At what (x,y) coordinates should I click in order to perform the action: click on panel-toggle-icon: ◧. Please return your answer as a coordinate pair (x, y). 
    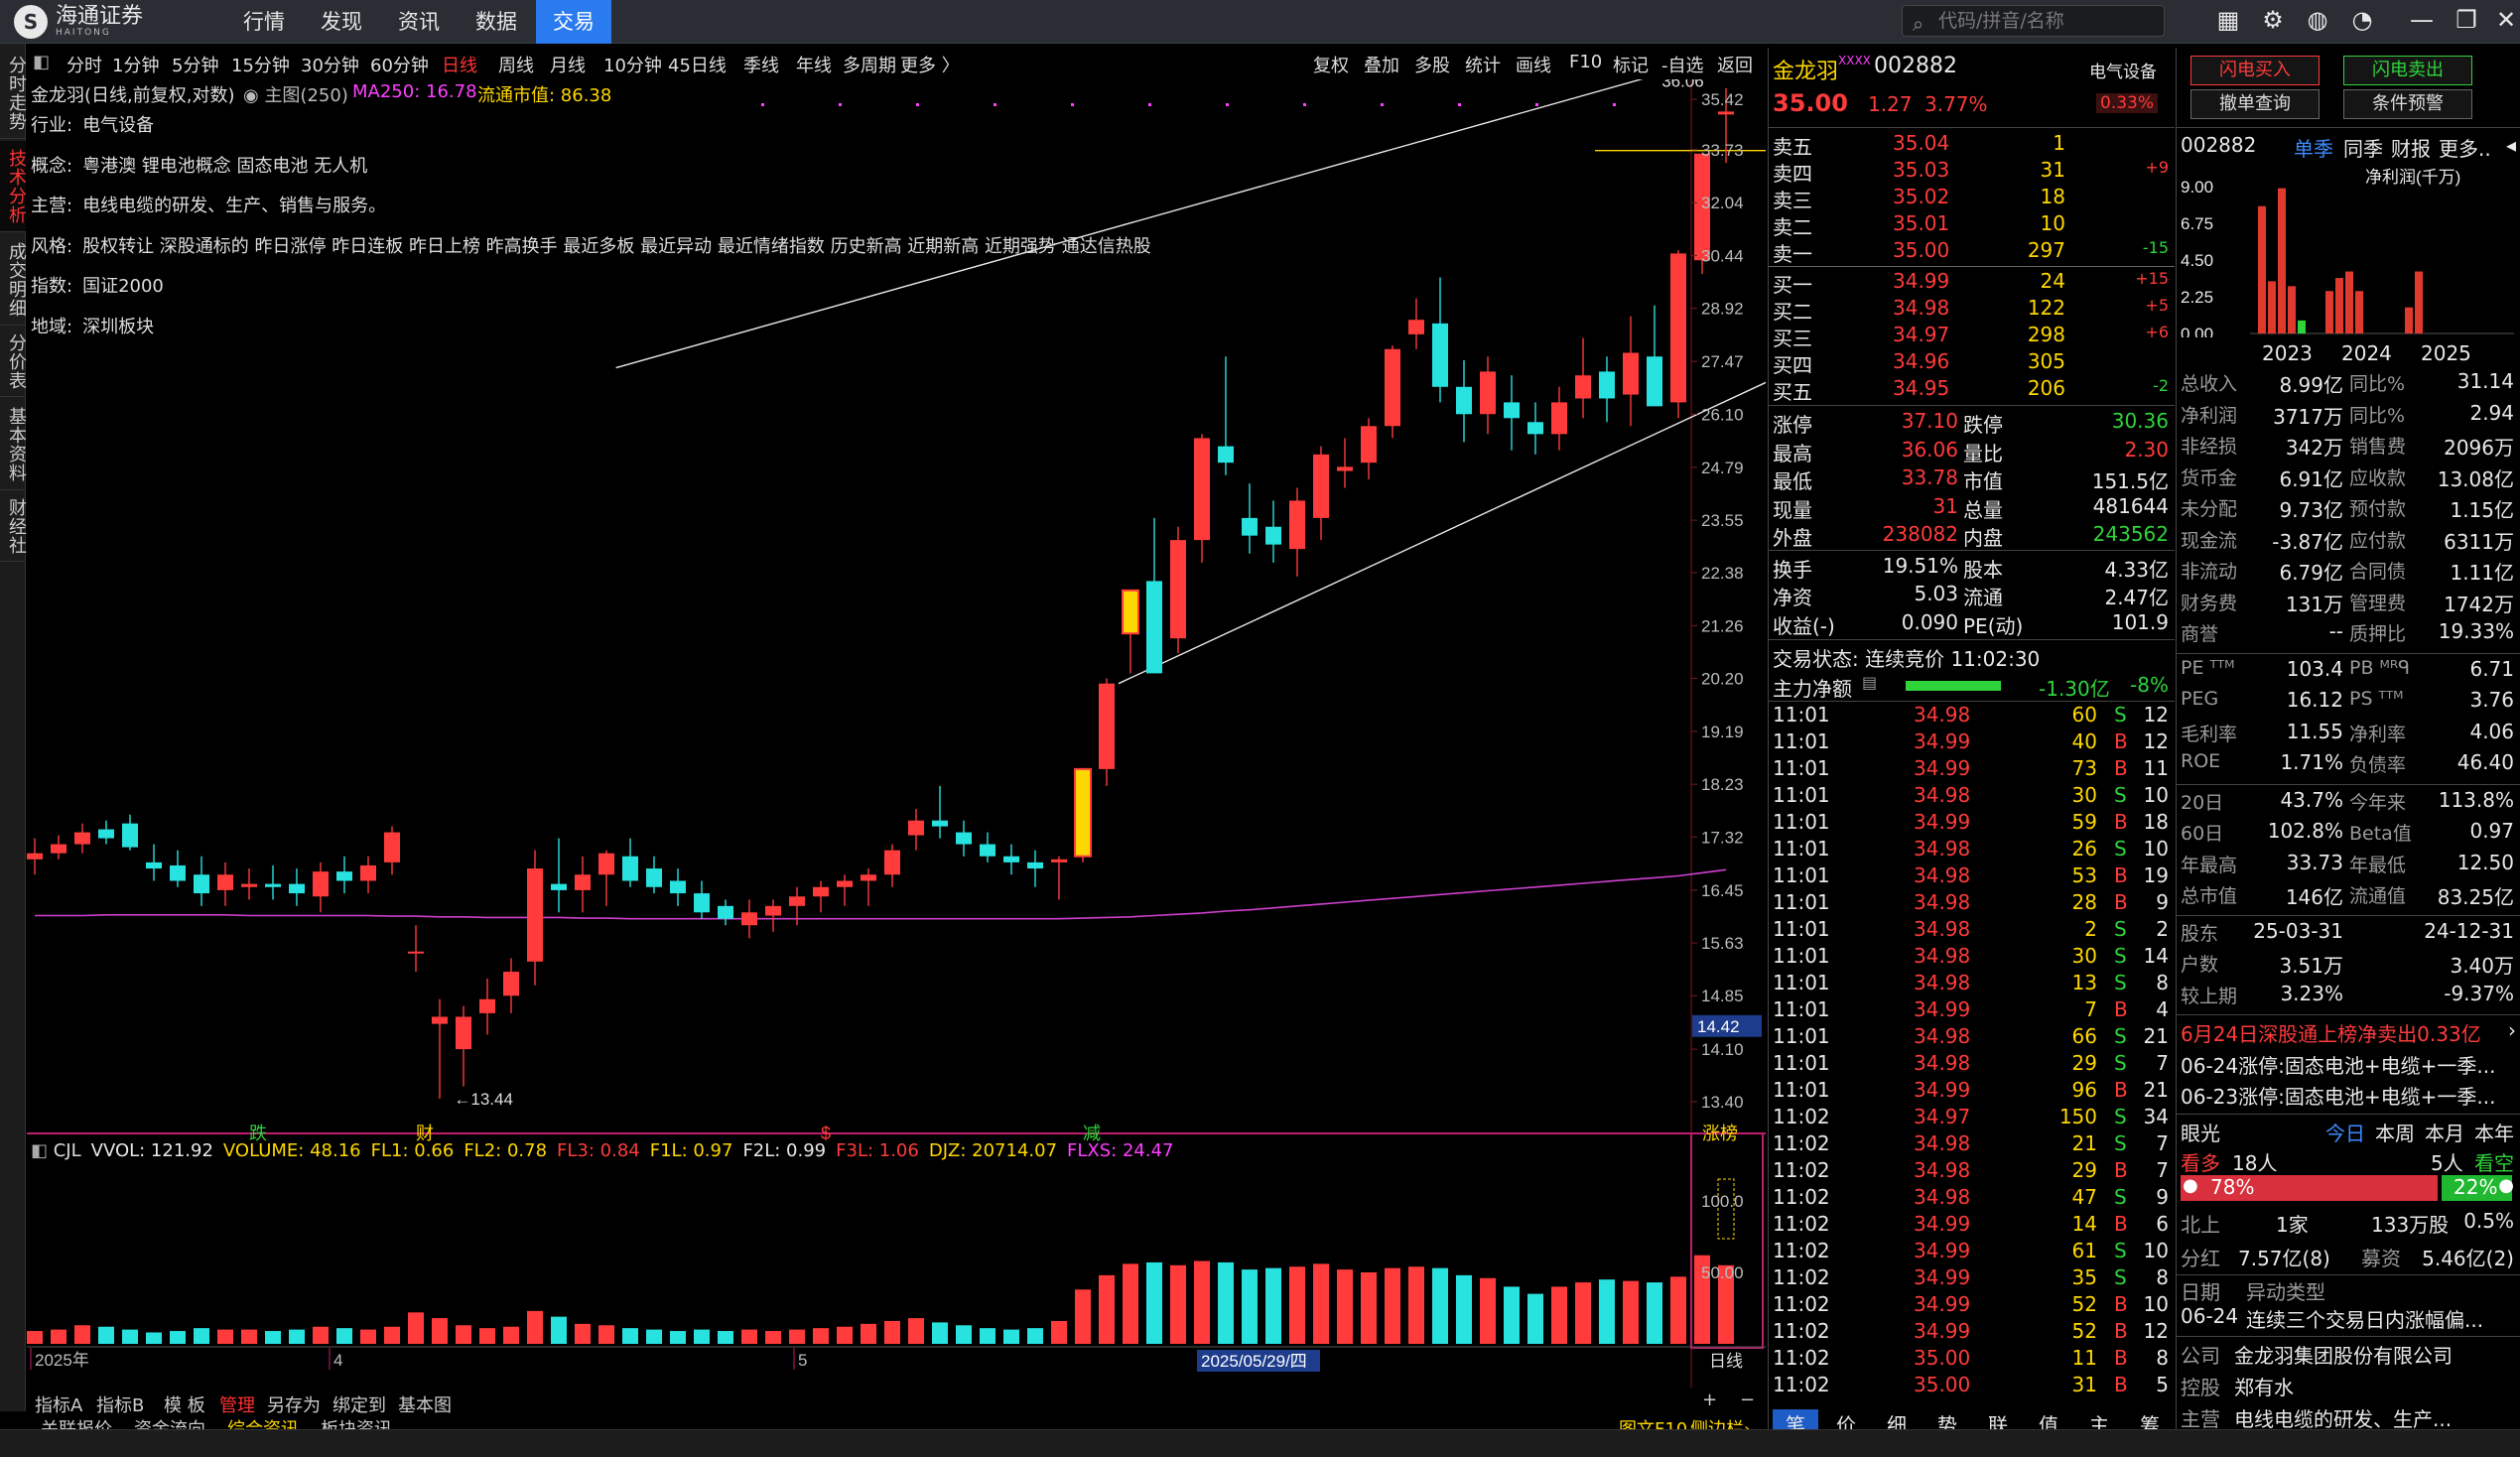
    Looking at the image, I should click on (41, 62).